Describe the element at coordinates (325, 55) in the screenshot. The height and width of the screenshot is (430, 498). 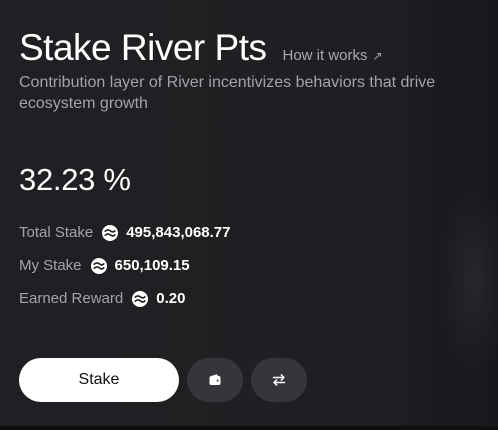
I see `how-it-works-label: How it works` at that location.